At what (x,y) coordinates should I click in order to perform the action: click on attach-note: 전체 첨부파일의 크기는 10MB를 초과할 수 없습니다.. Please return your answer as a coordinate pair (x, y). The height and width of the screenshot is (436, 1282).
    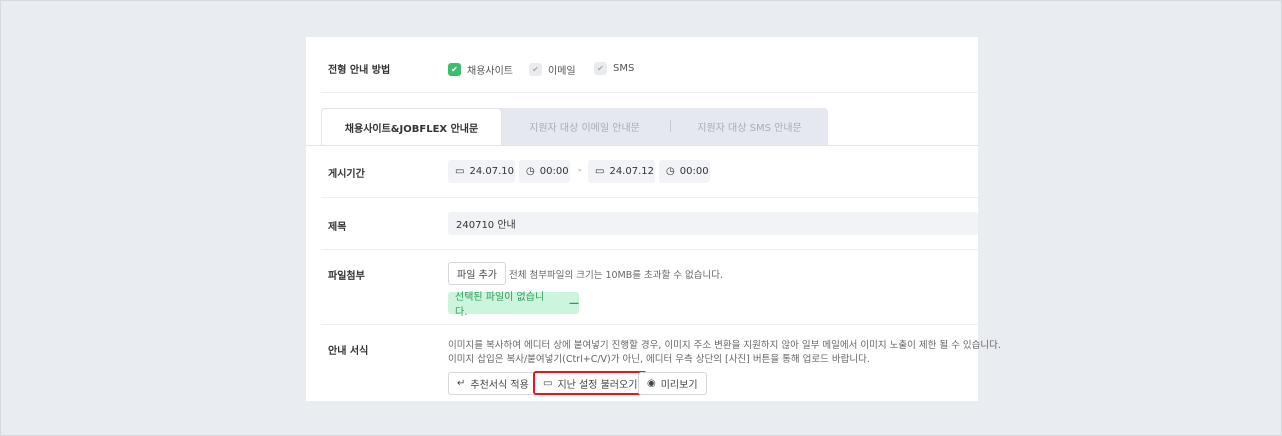
    Looking at the image, I should click on (616, 275).